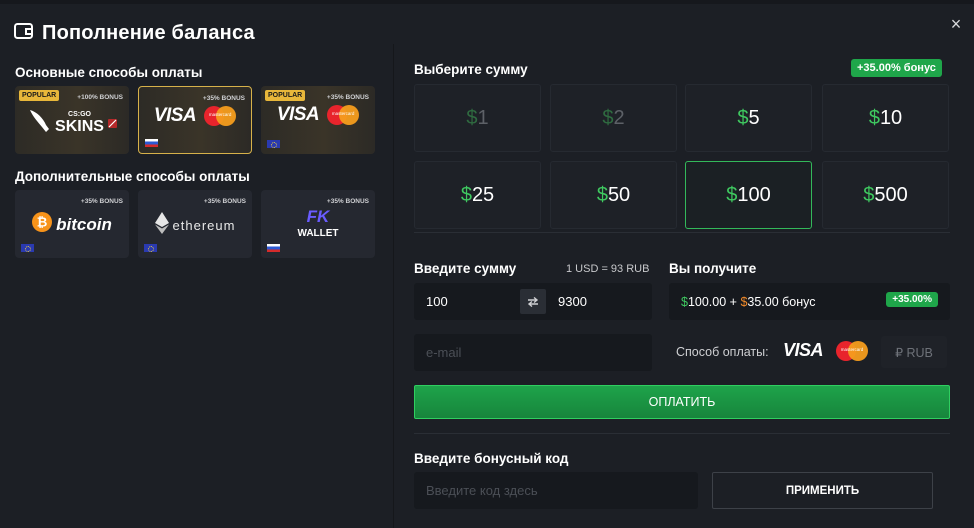  What do you see at coordinates (79, 126) in the screenshot?
I see `skins-text: SKINS` at bounding box center [79, 126].